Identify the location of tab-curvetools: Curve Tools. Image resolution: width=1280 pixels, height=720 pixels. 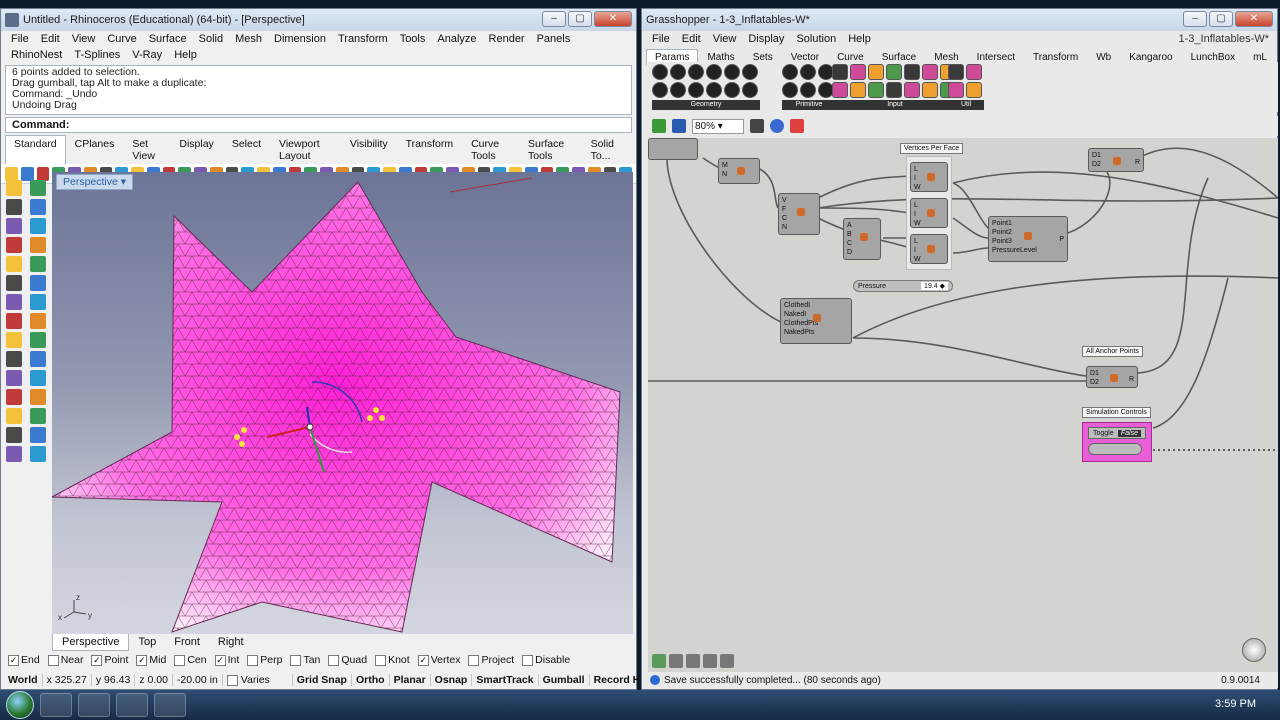
(490, 149).